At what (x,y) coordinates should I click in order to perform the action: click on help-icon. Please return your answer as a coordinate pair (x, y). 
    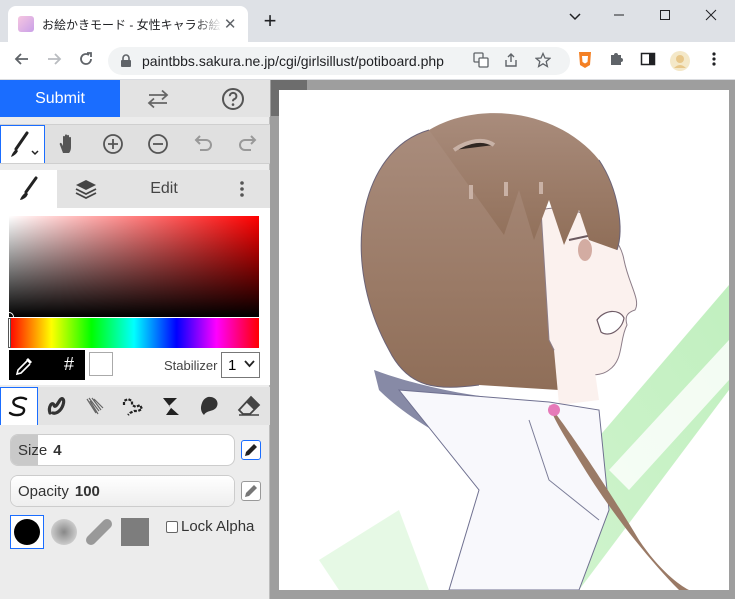
    Looking at the image, I should click on (233, 98).